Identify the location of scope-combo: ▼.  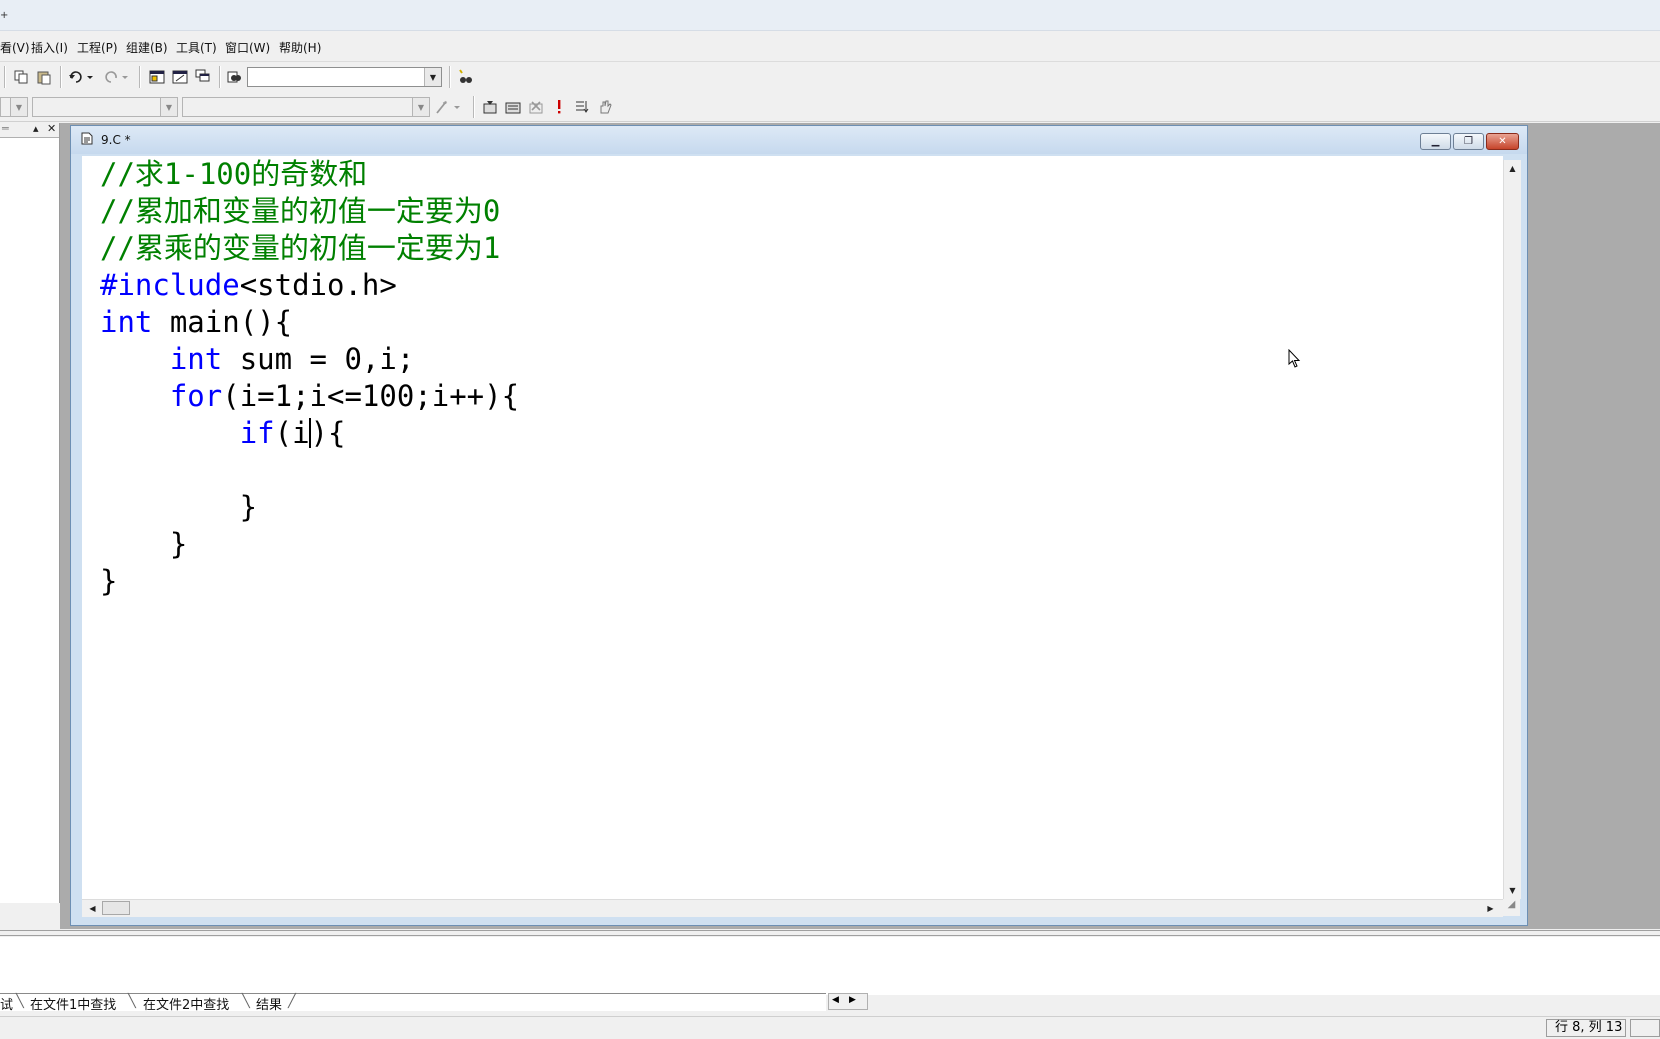
(14, 107).